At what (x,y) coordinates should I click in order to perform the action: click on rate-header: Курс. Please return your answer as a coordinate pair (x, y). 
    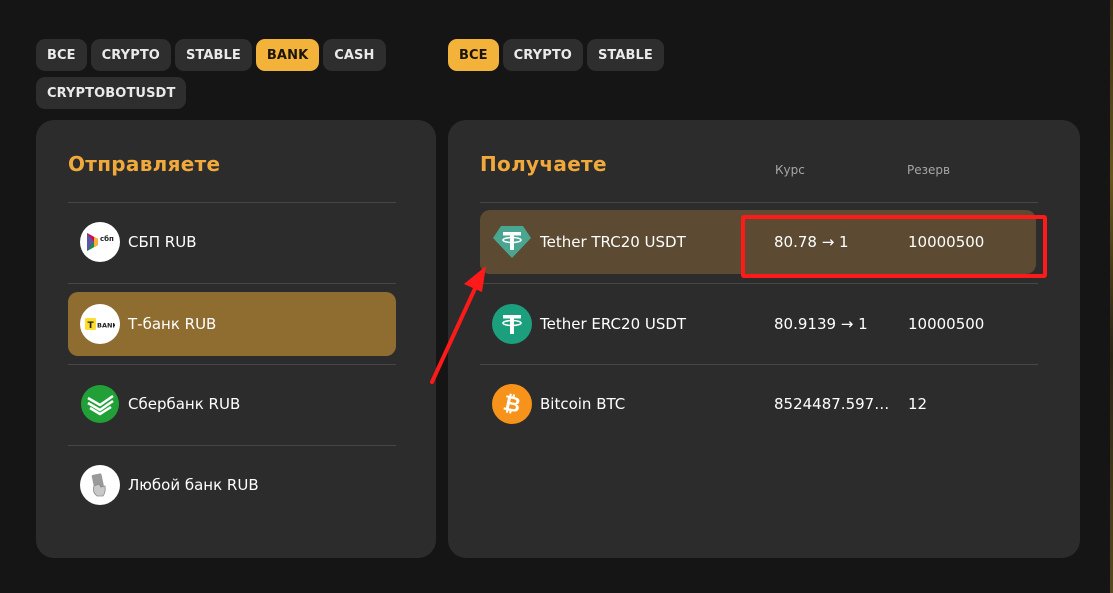
    Looking at the image, I should click on (790, 170).